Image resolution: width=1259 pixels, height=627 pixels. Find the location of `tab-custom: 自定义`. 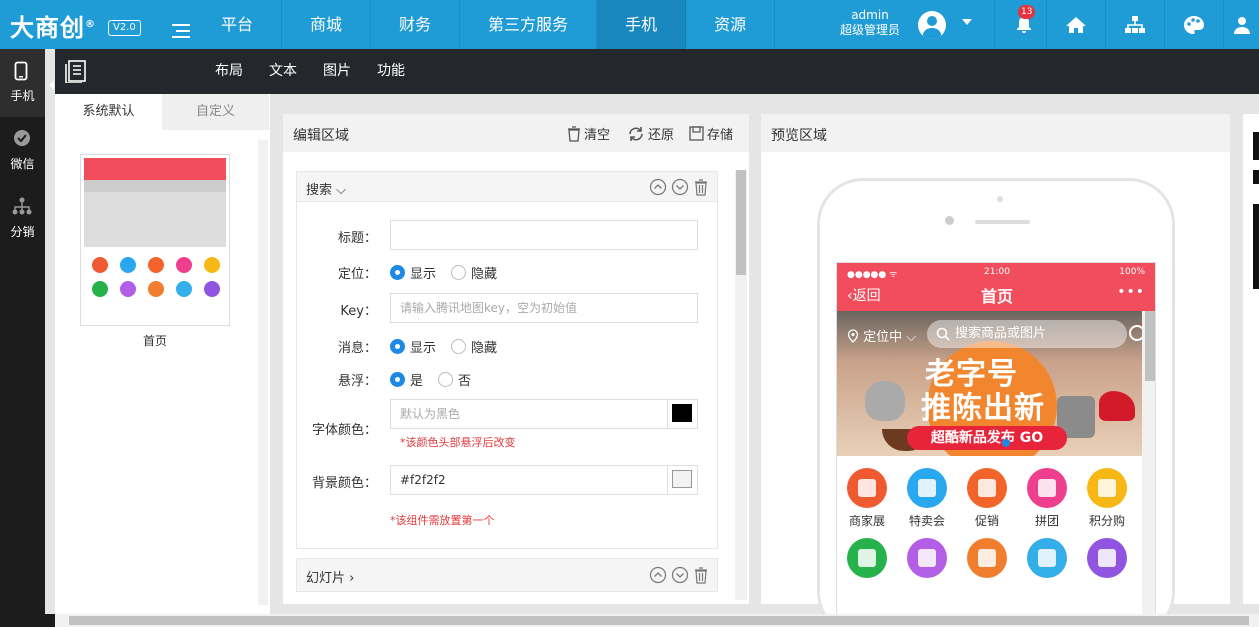

tab-custom: 自定义 is located at coordinates (215, 112).